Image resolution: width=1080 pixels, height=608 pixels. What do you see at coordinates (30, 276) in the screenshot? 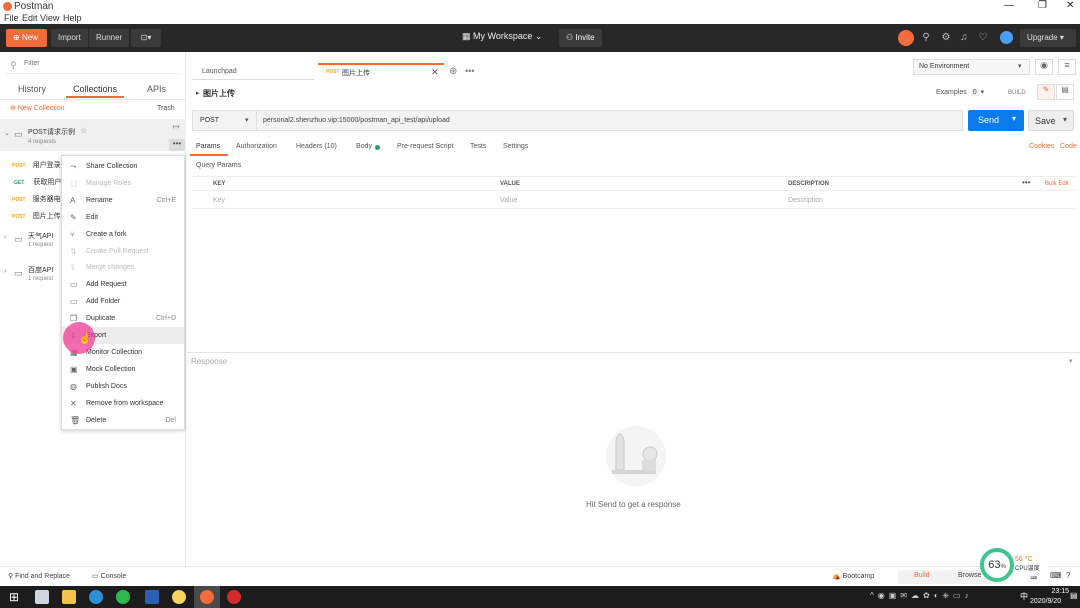
I see `collection-row: › ▭ 百度API 1 request` at bounding box center [30, 276].